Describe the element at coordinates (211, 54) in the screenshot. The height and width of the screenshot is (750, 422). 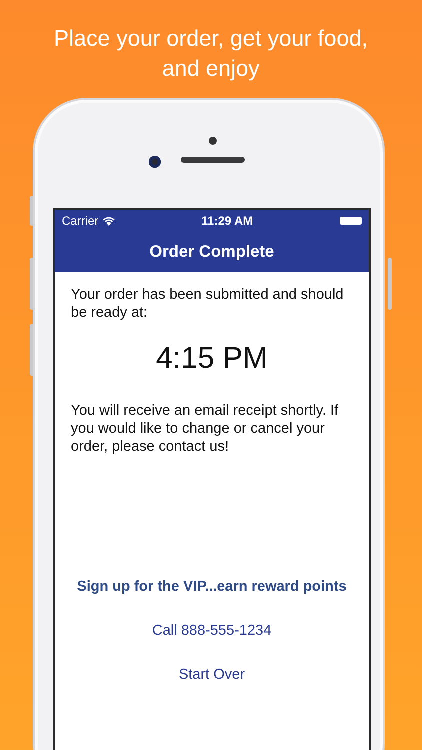
I see `headline: Place your order, get your food, and enjoy` at that location.